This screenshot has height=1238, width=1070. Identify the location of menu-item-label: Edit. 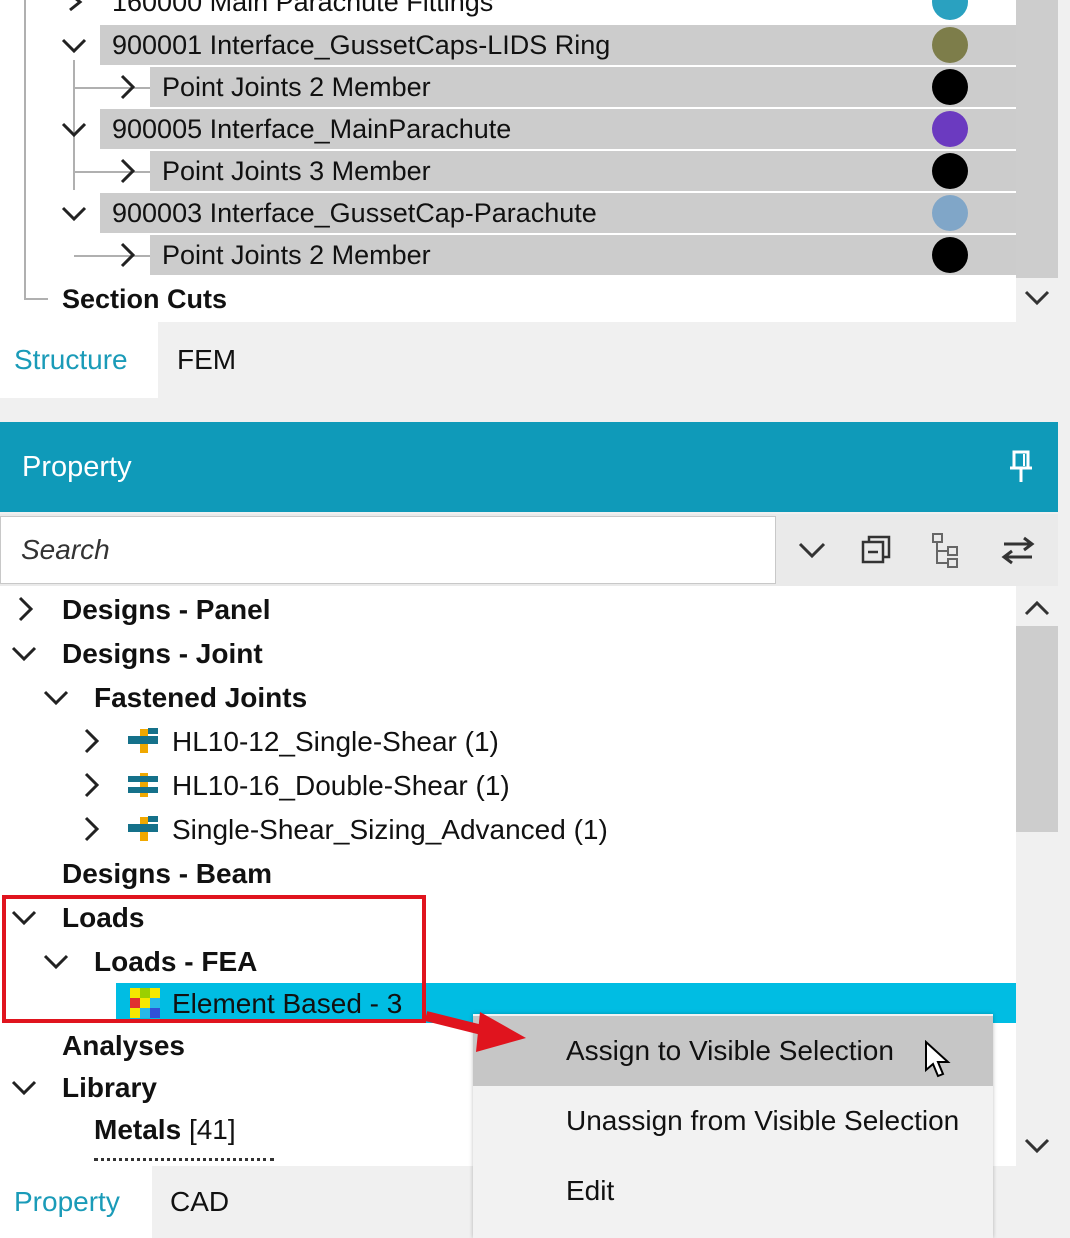
(590, 1190).